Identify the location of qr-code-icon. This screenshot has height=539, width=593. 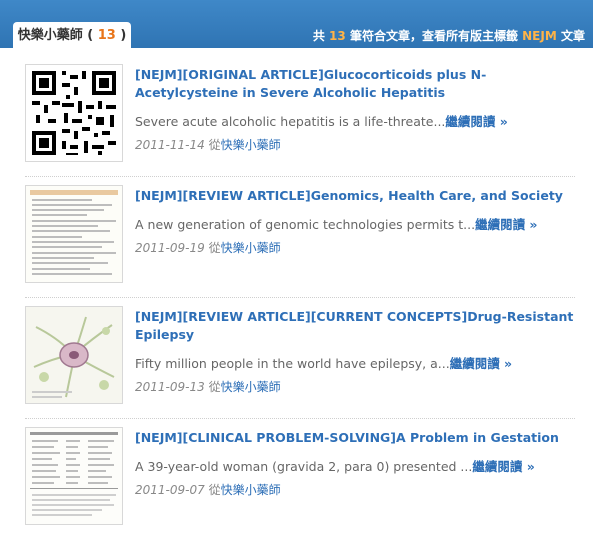
(74, 113).